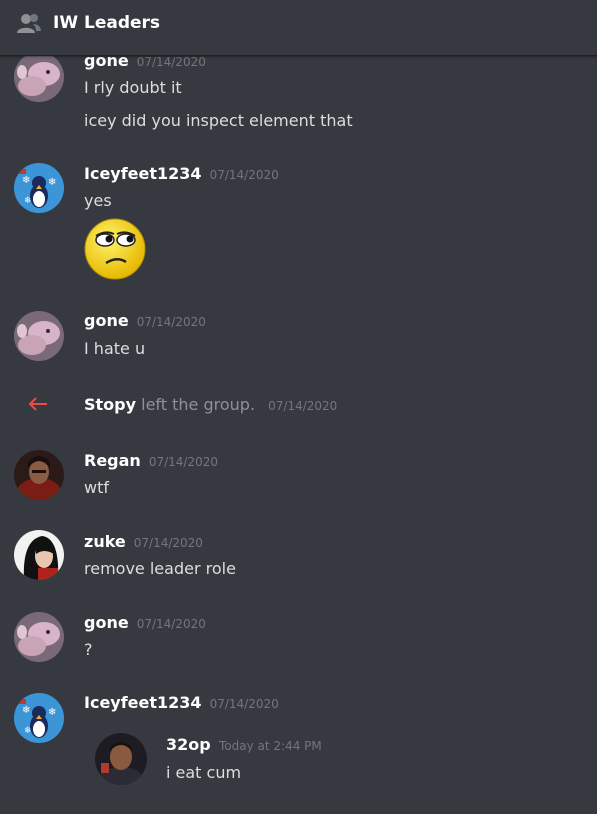  I want to click on author-name: zuke, so click(105, 541).